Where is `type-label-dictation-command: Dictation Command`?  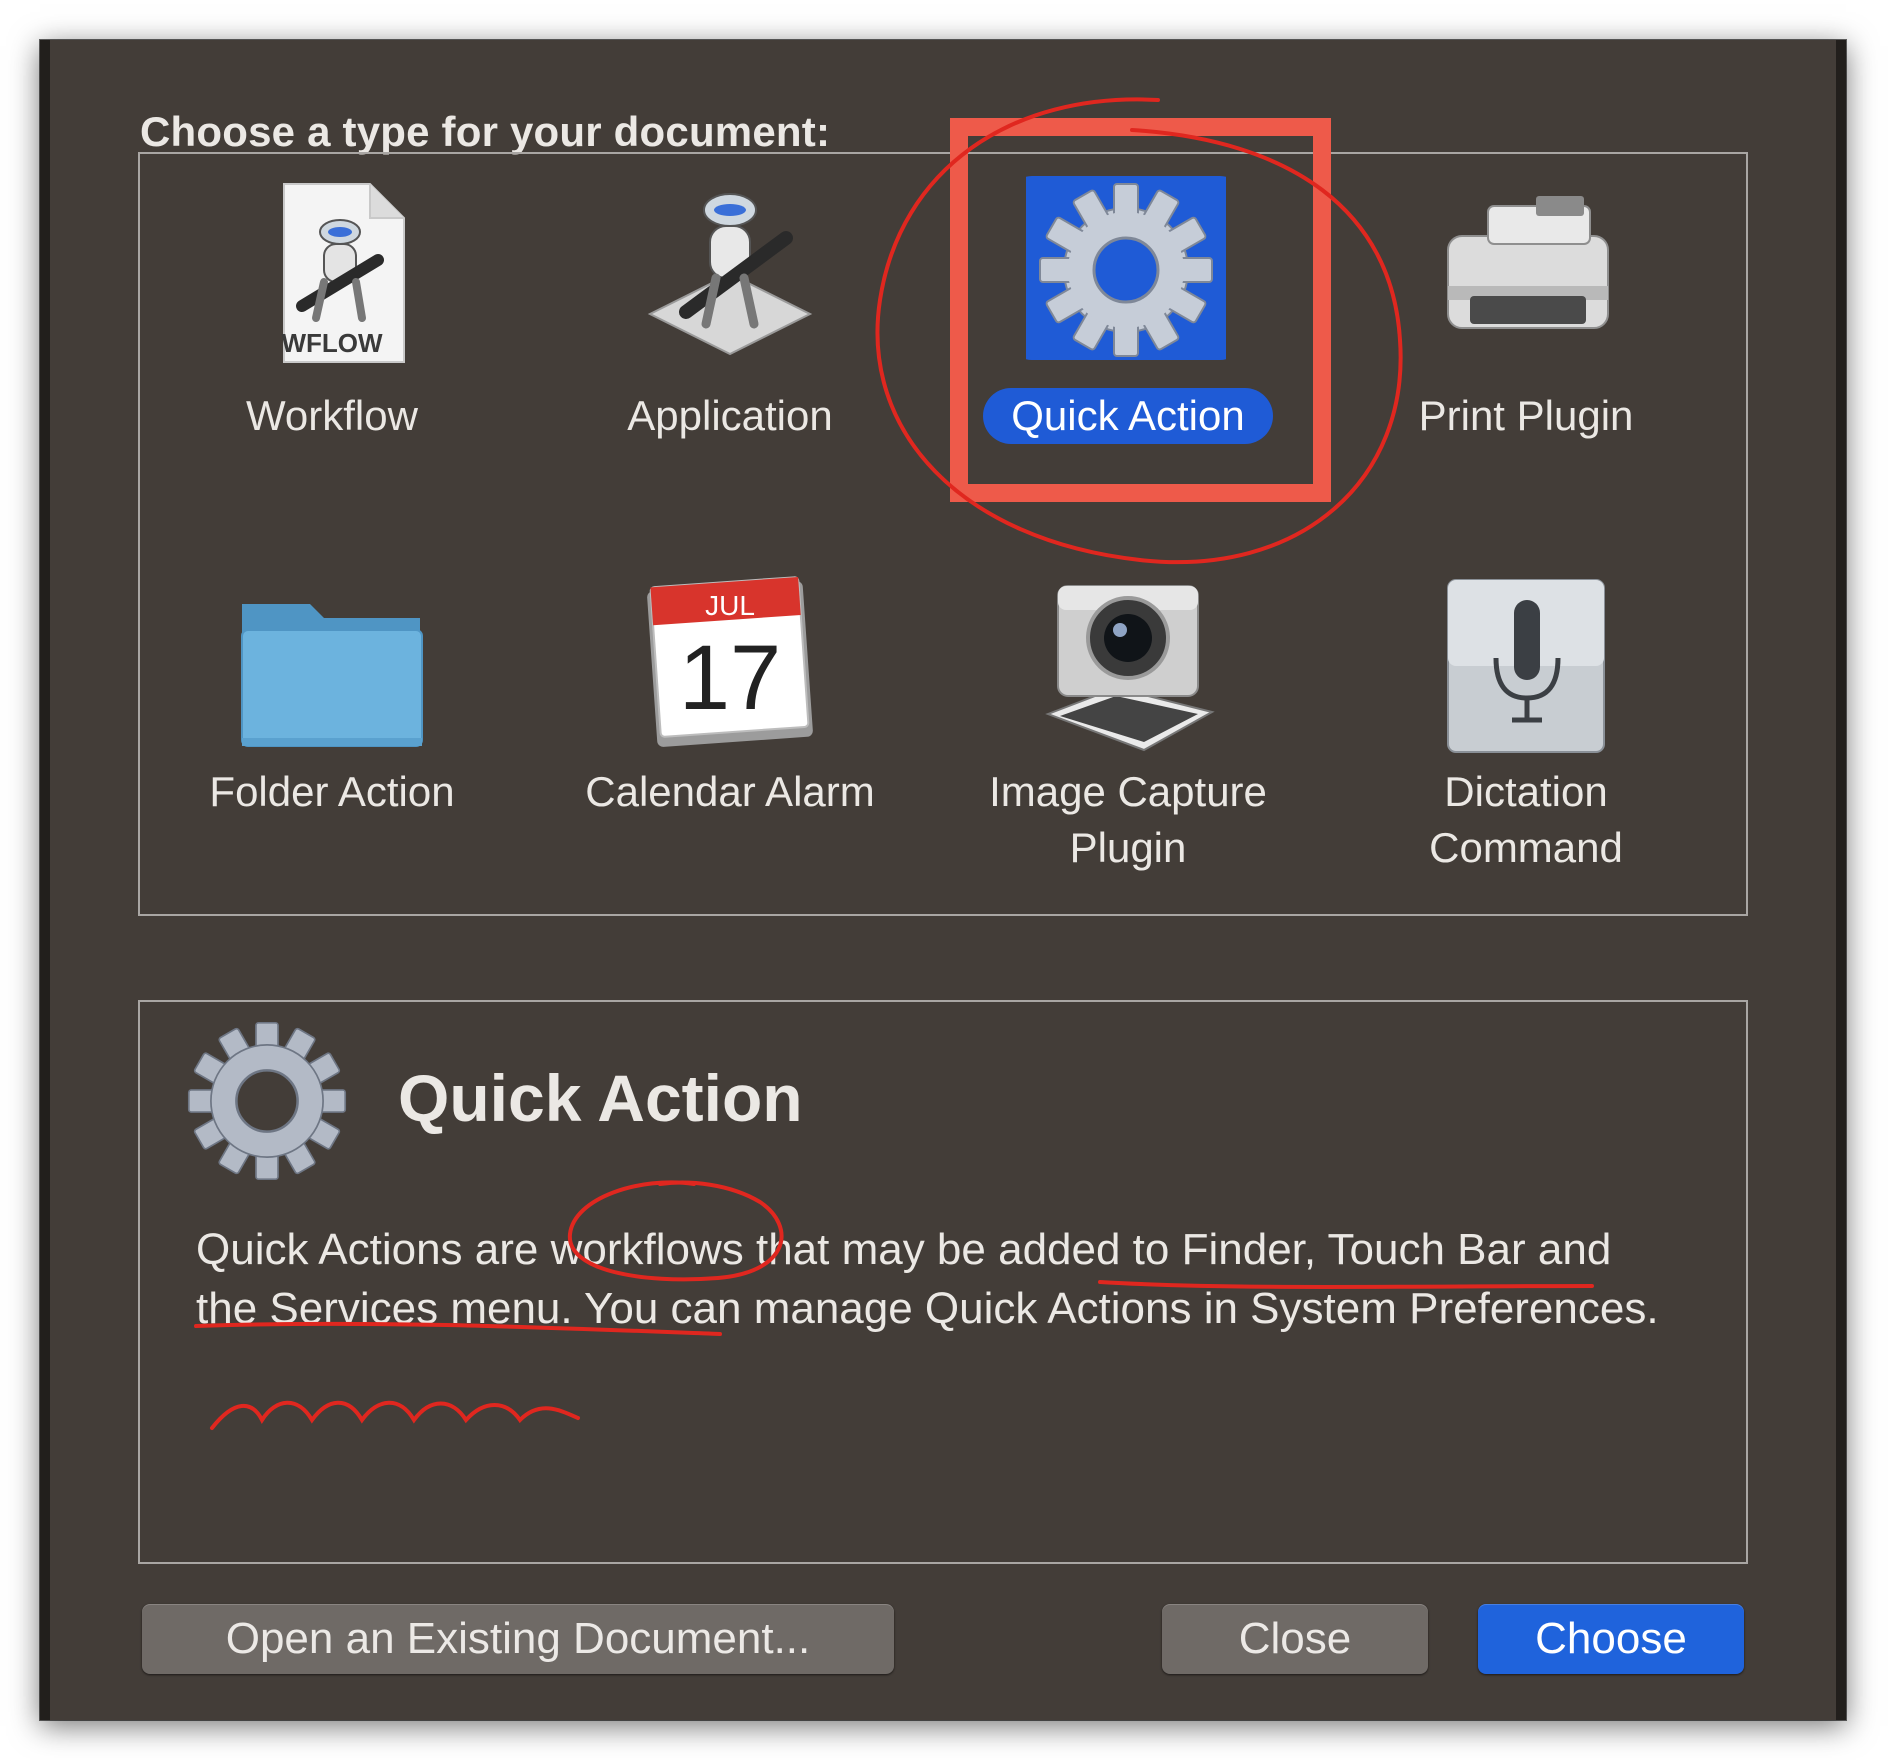
type-label-dictation-command: Dictation Command is located at coordinates (1526, 819).